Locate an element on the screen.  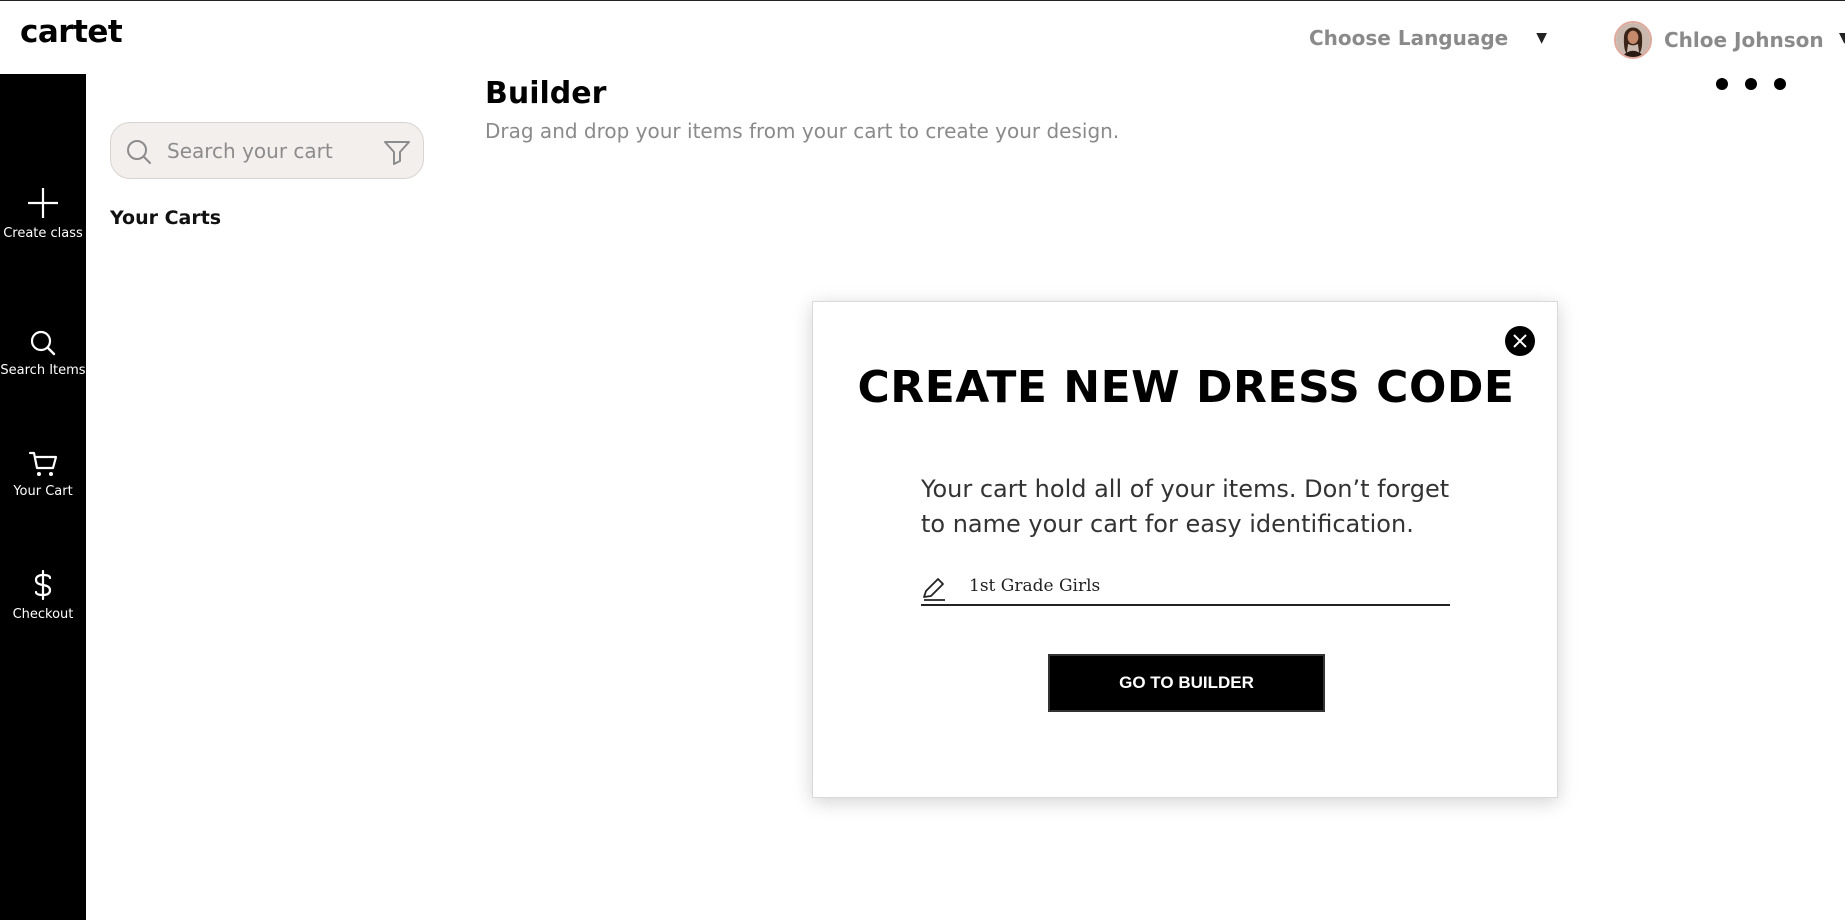
user-menu-caret-icon: ▼ is located at coordinates (1842, 38).